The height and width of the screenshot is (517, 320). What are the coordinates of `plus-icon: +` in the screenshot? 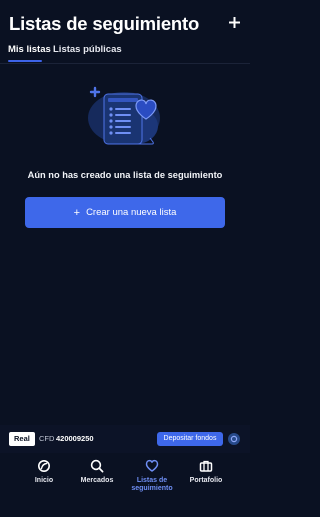 It's located at (77, 212).